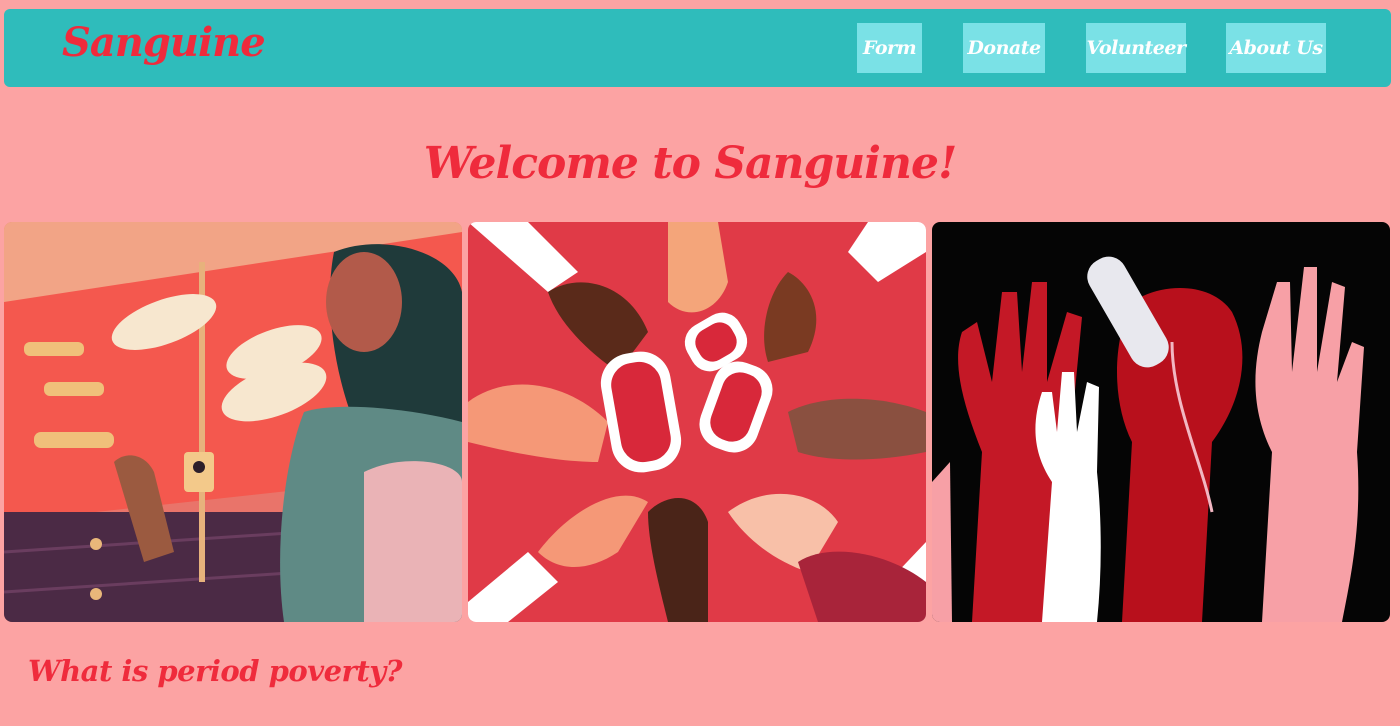  What do you see at coordinates (1004, 48) in the screenshot?
I see `nav-donate-button: Donate` at bounding box center [1004, 48].